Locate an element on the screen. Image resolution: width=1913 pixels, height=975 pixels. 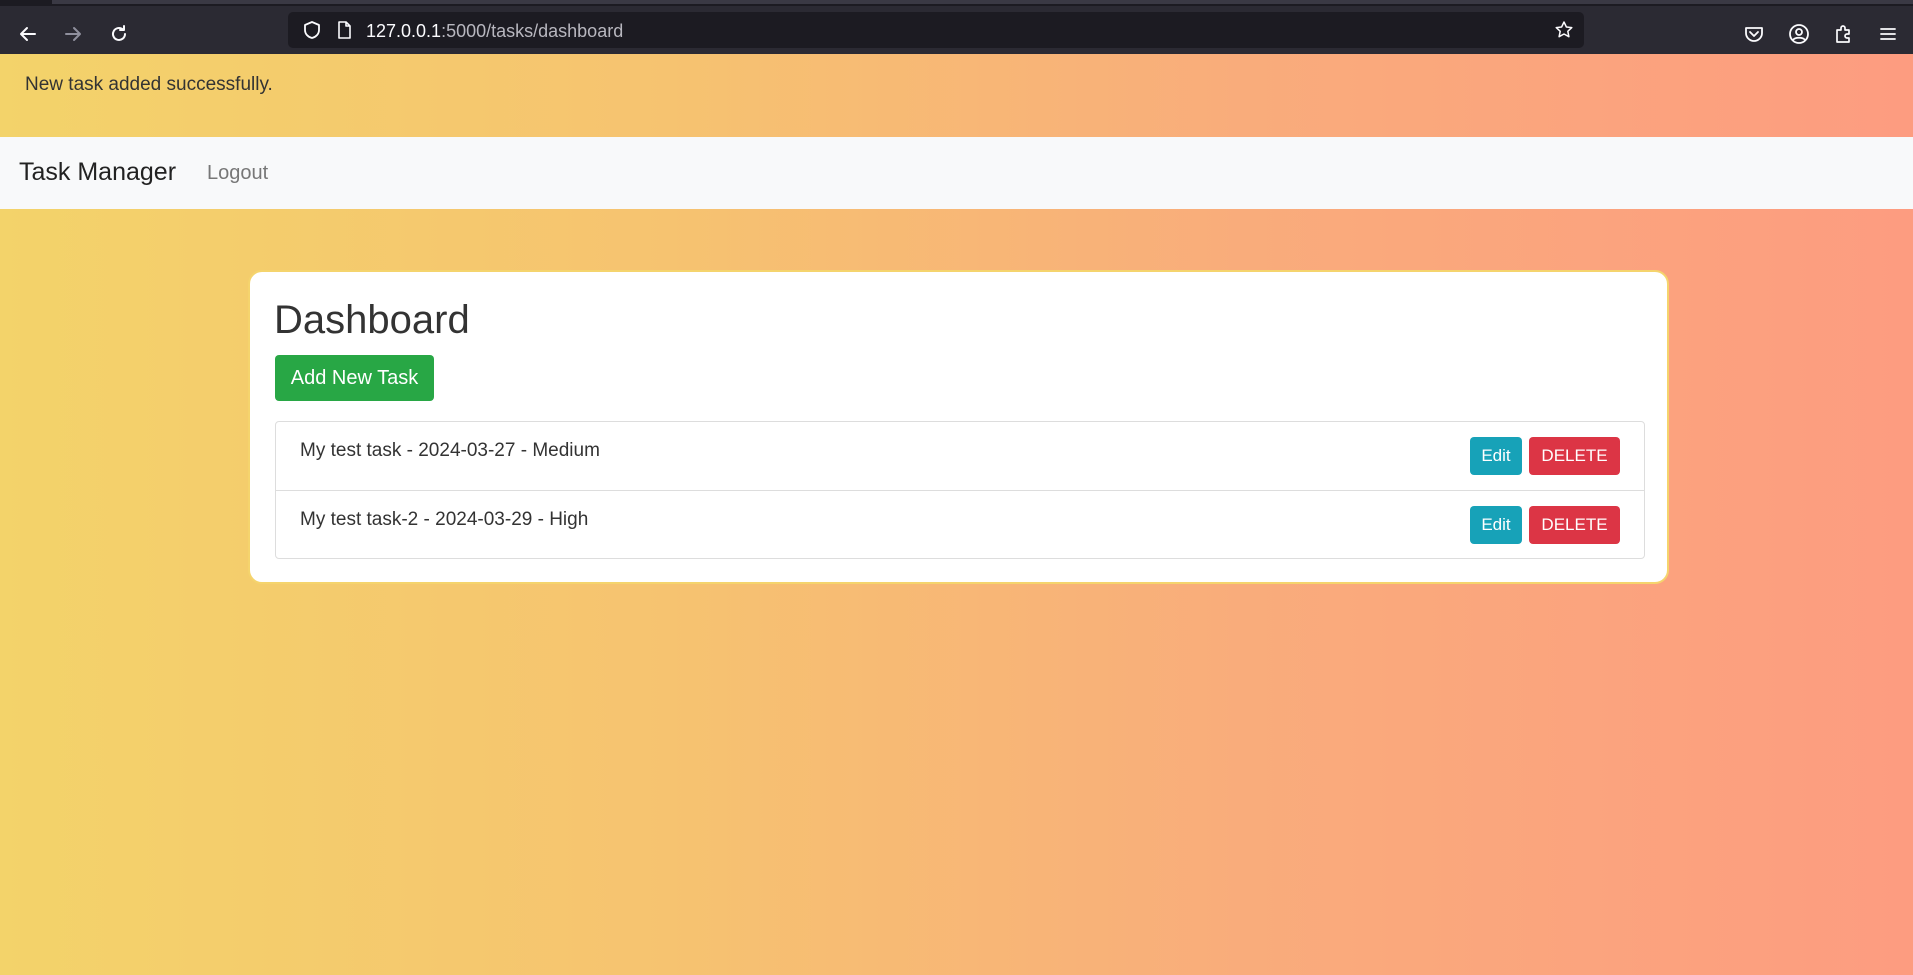
extensions-icon is located at coordinates (1844, 34).